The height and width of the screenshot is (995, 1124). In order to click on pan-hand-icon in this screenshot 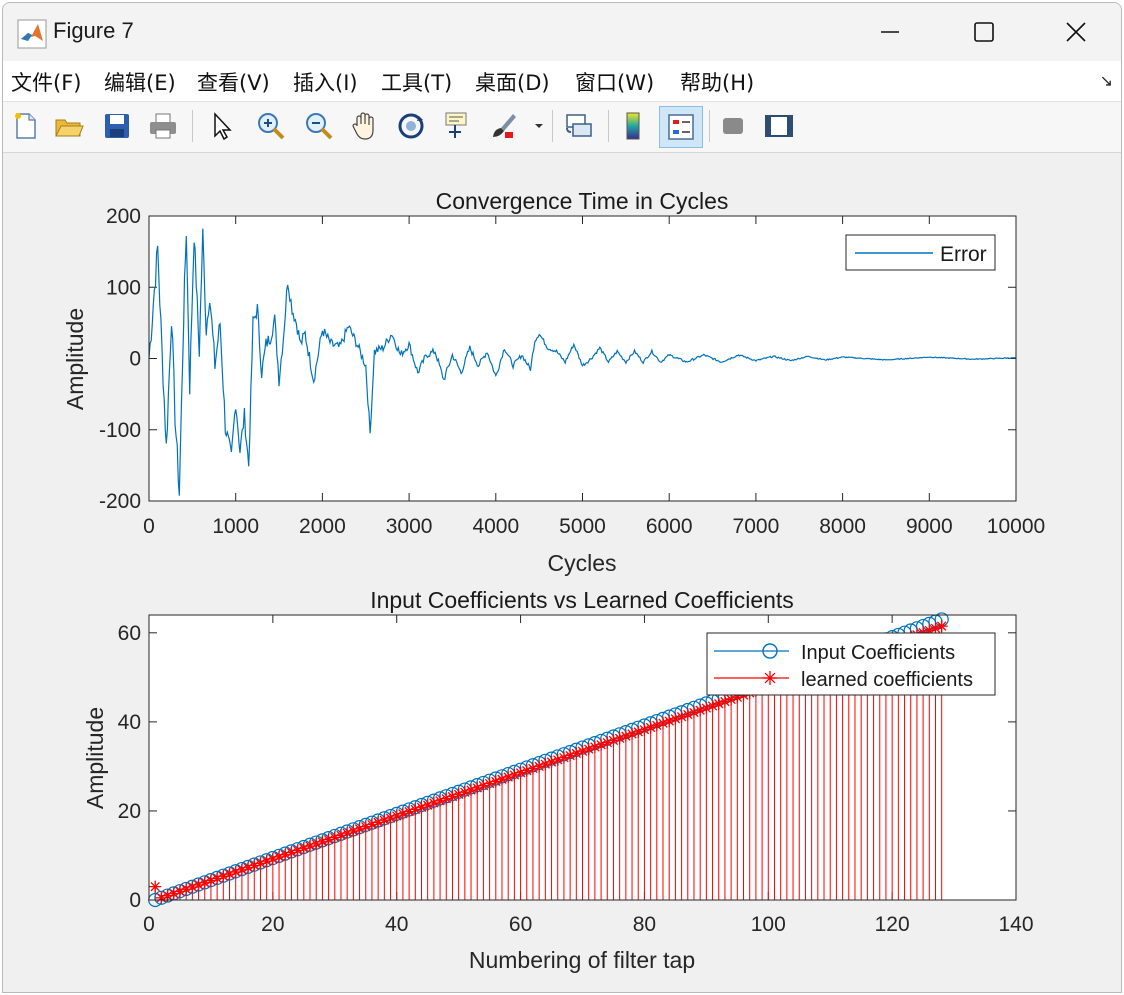, I will do `click(363, 126)`.